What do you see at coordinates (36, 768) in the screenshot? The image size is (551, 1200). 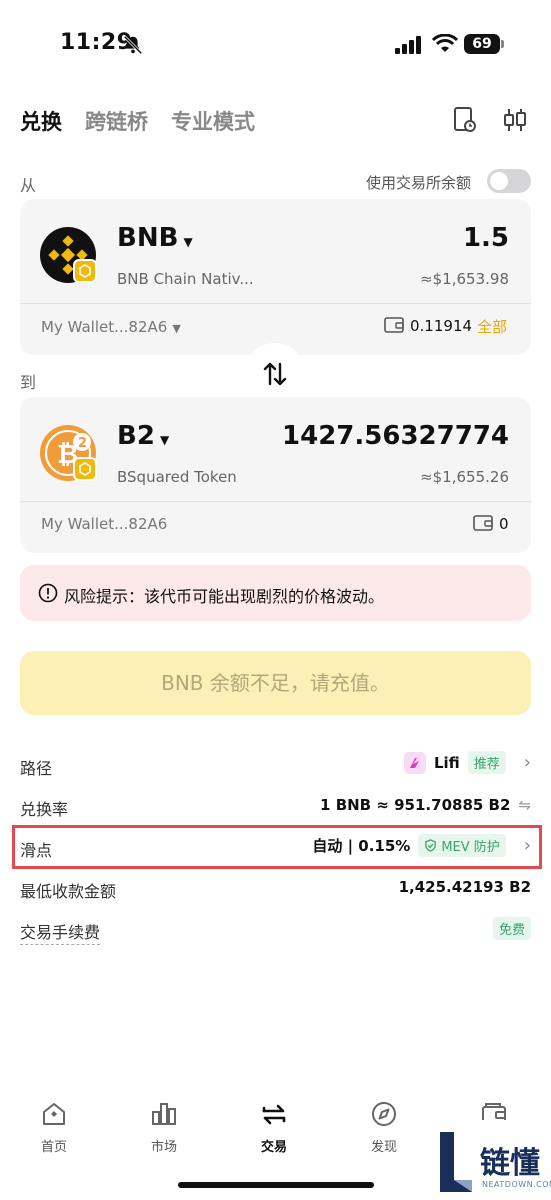 I see `route-label: 路径` at bounding box center [36, 768].